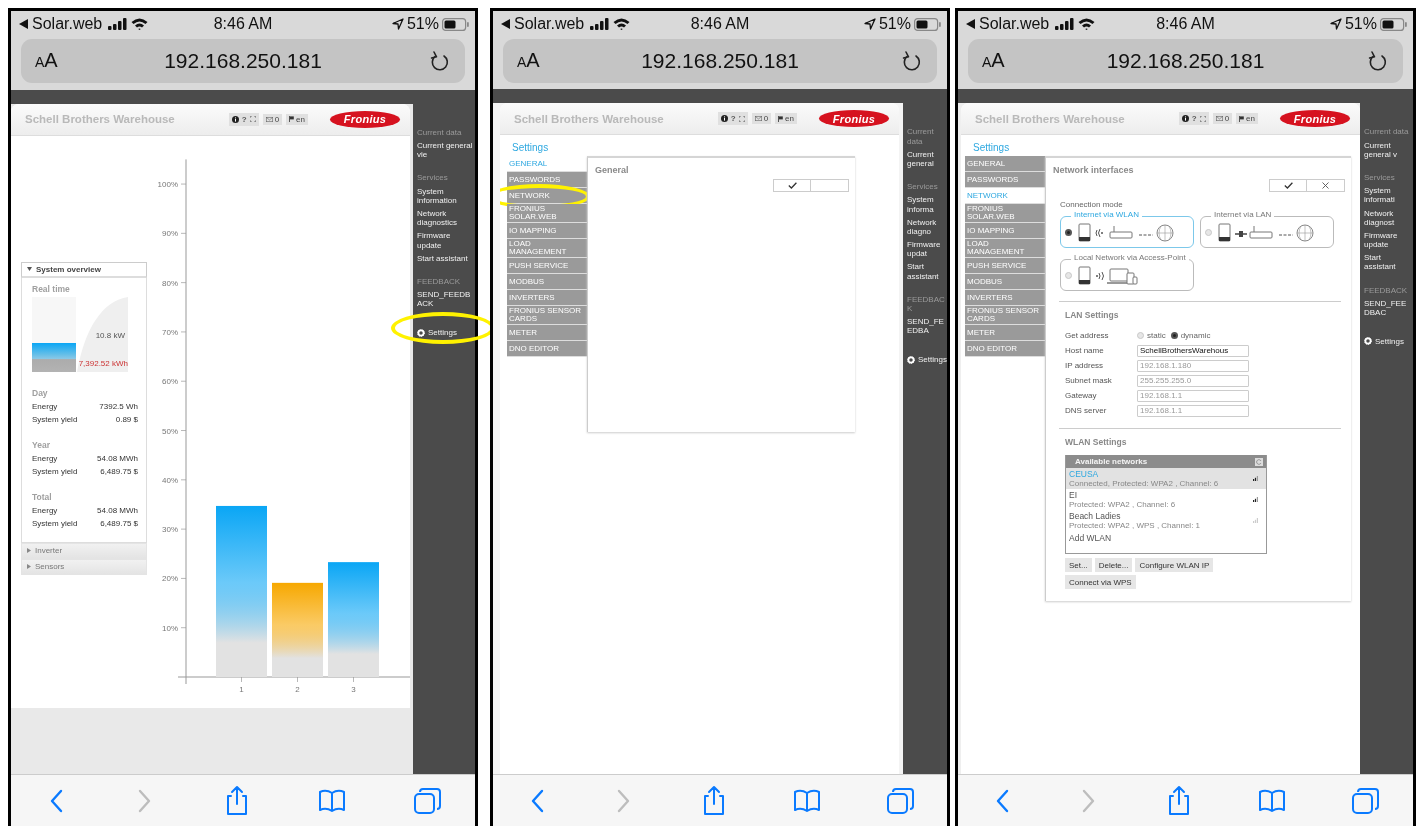 The image size is (1416, 826). Describe the element at coordinates (781, 118) in the screenshot. I see `flag-icon` at that location.